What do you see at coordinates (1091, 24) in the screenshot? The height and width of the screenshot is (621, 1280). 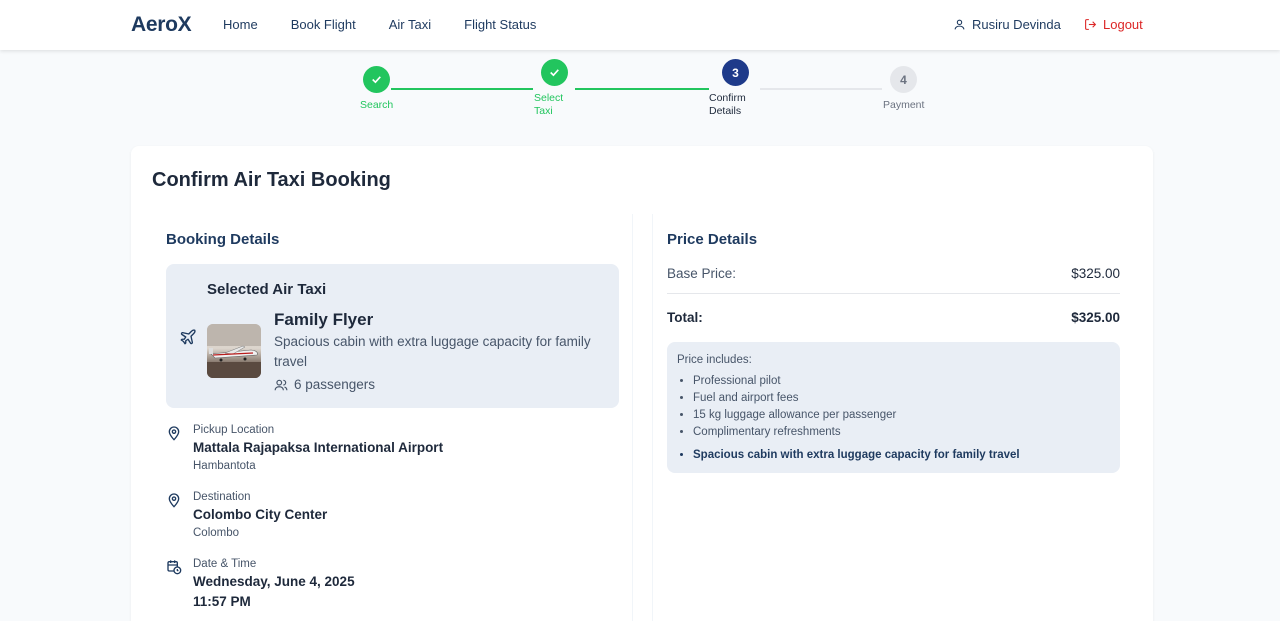 I see `logout-icon` at bounding box center [1091, 24].